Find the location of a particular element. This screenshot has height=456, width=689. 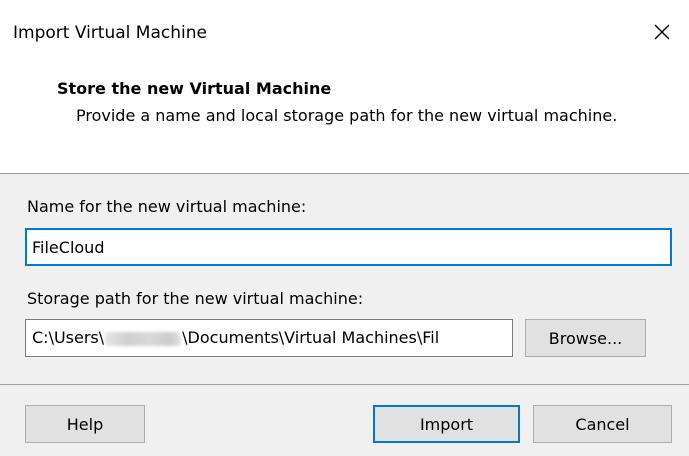

close-icon is located at coordinates (662, 32).